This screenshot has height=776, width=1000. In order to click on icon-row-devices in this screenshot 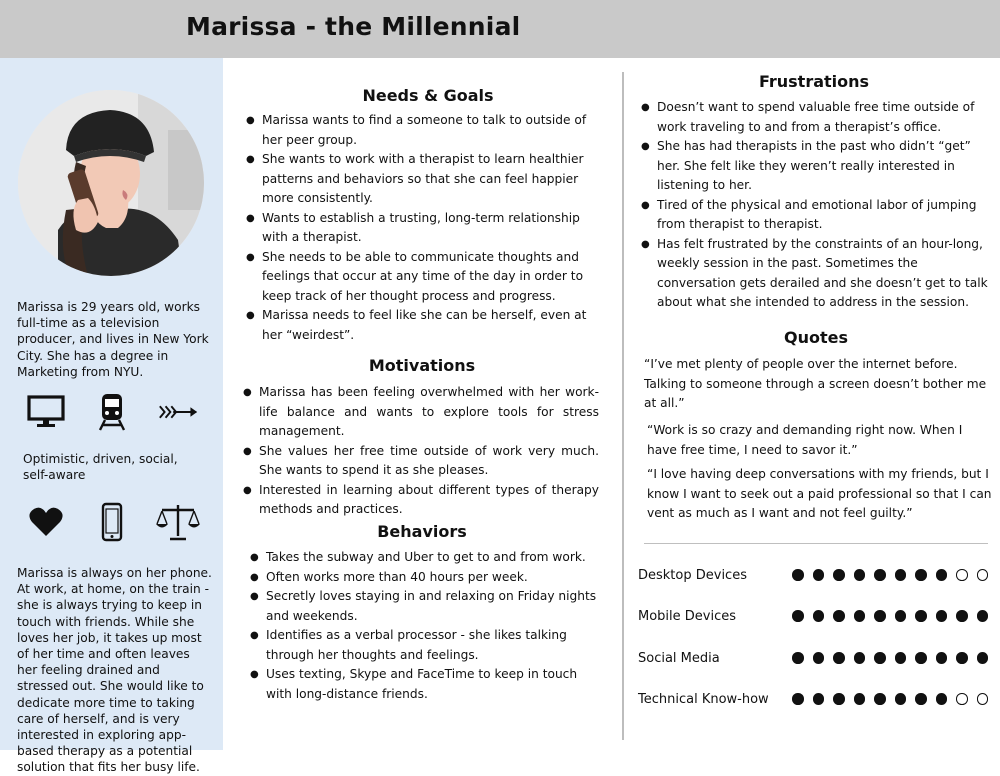, I will do `click(112, 412)`.